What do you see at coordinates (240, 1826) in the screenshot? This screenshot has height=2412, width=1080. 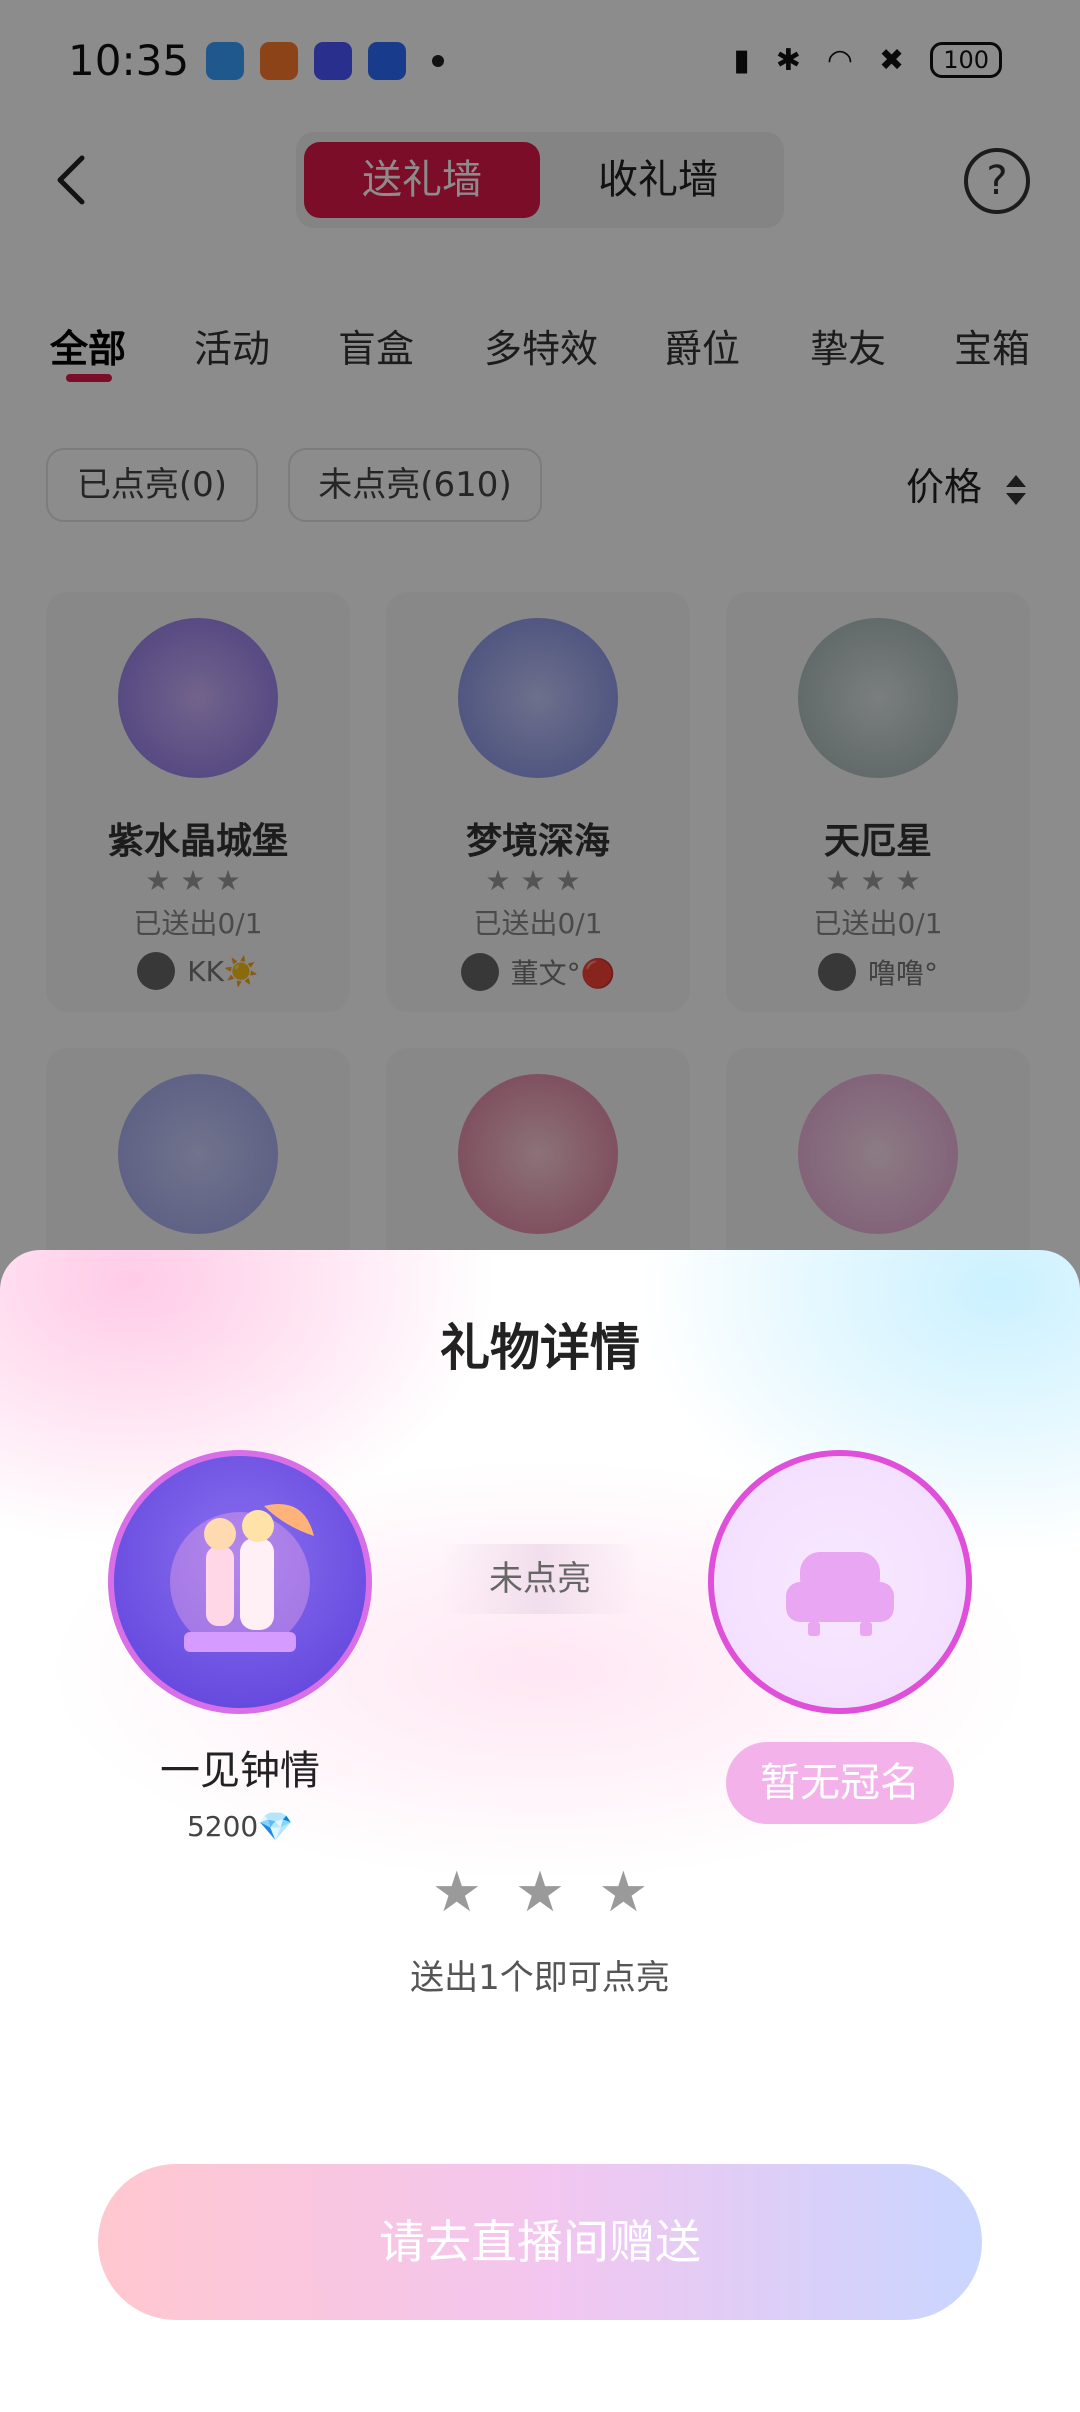 I see `gift-price: 5200💎` at bounding box center [240, 1826].